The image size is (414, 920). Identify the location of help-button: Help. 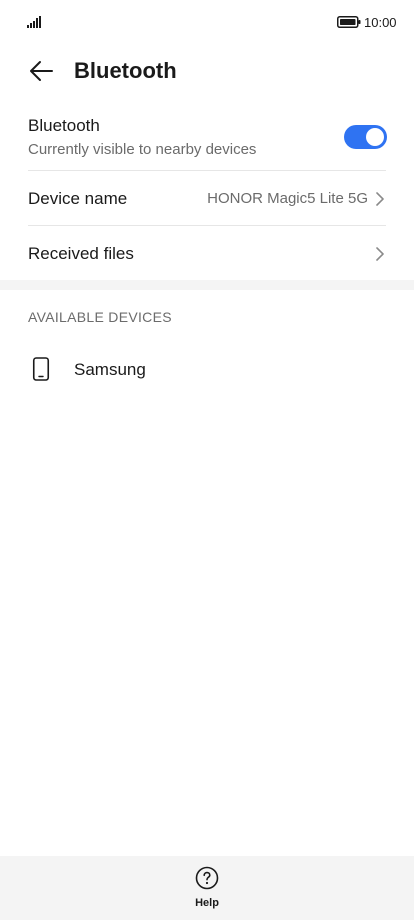
(207, 890).